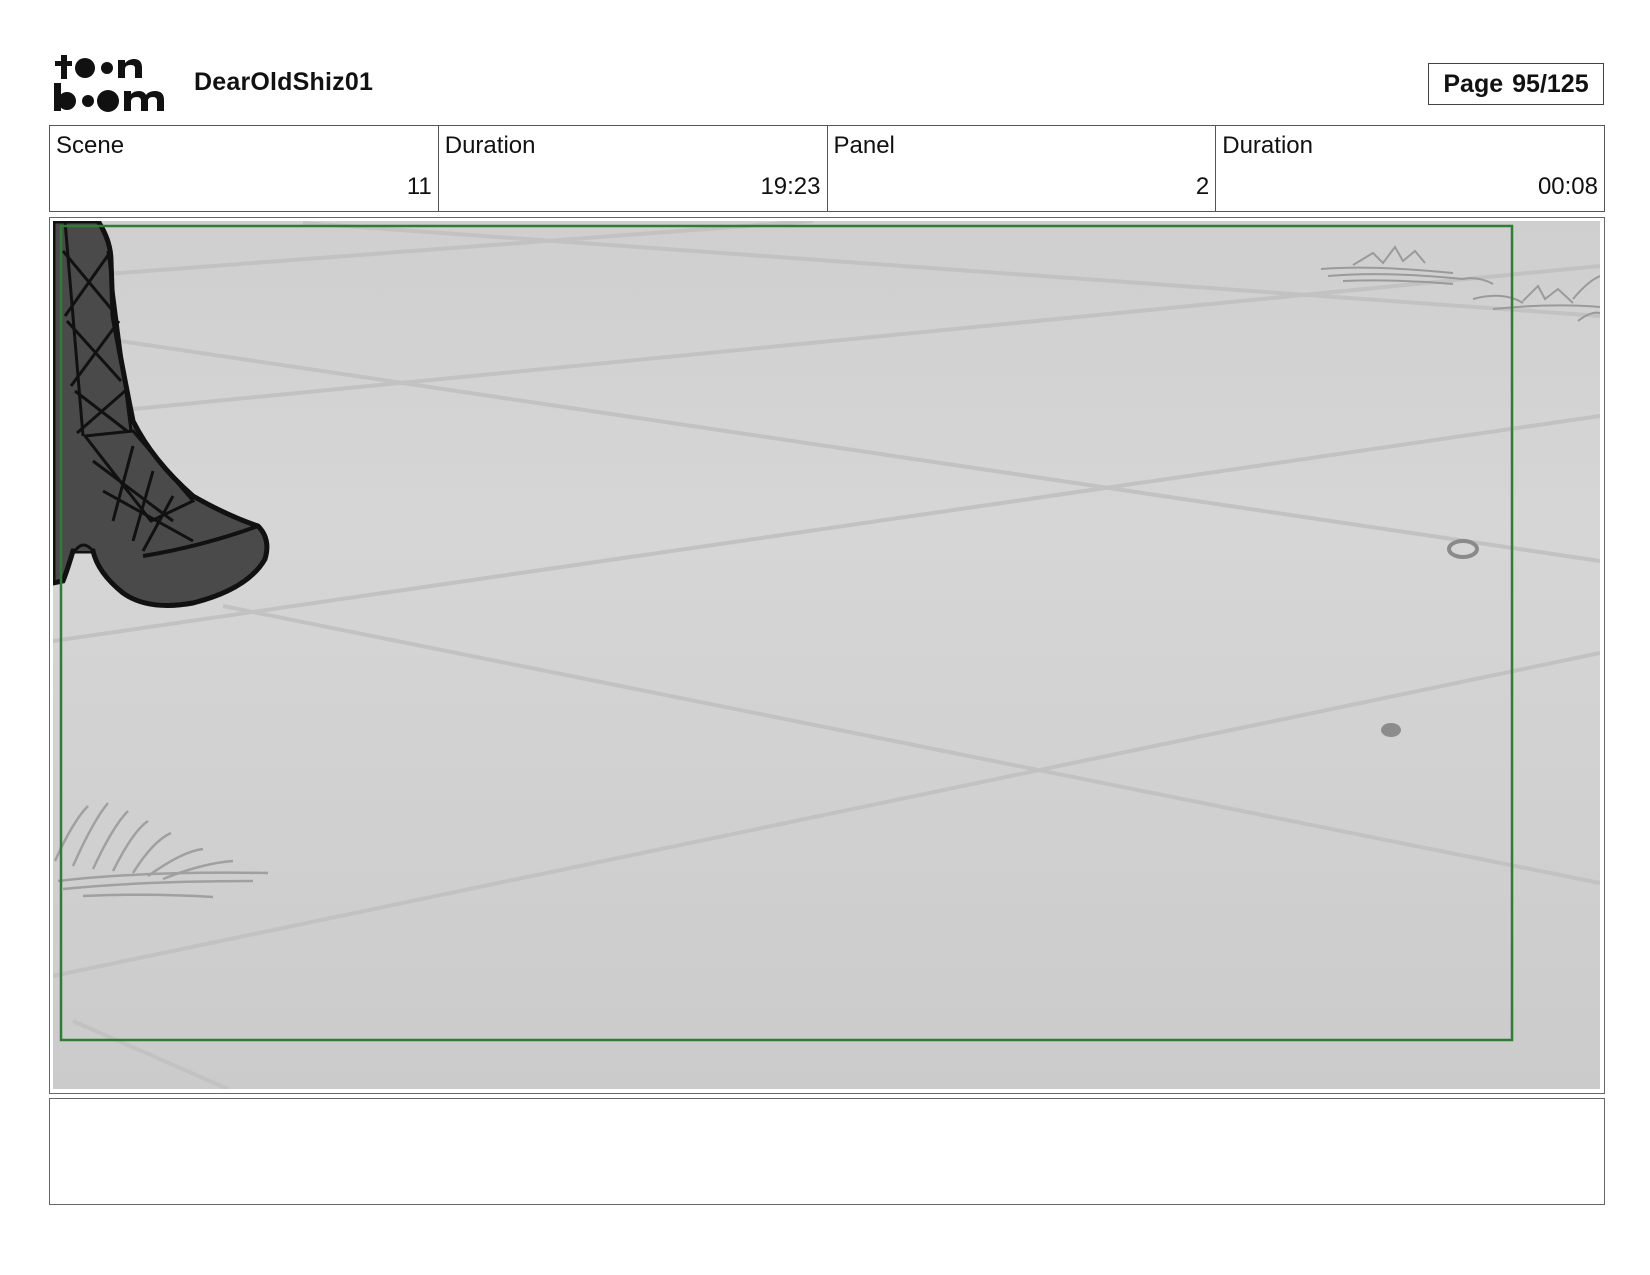  What do you see at coordinates (1410, 168) in the screenshot?
I see `panel-duration-cell: Duration 00:08` at bounding box center [1410, 168].